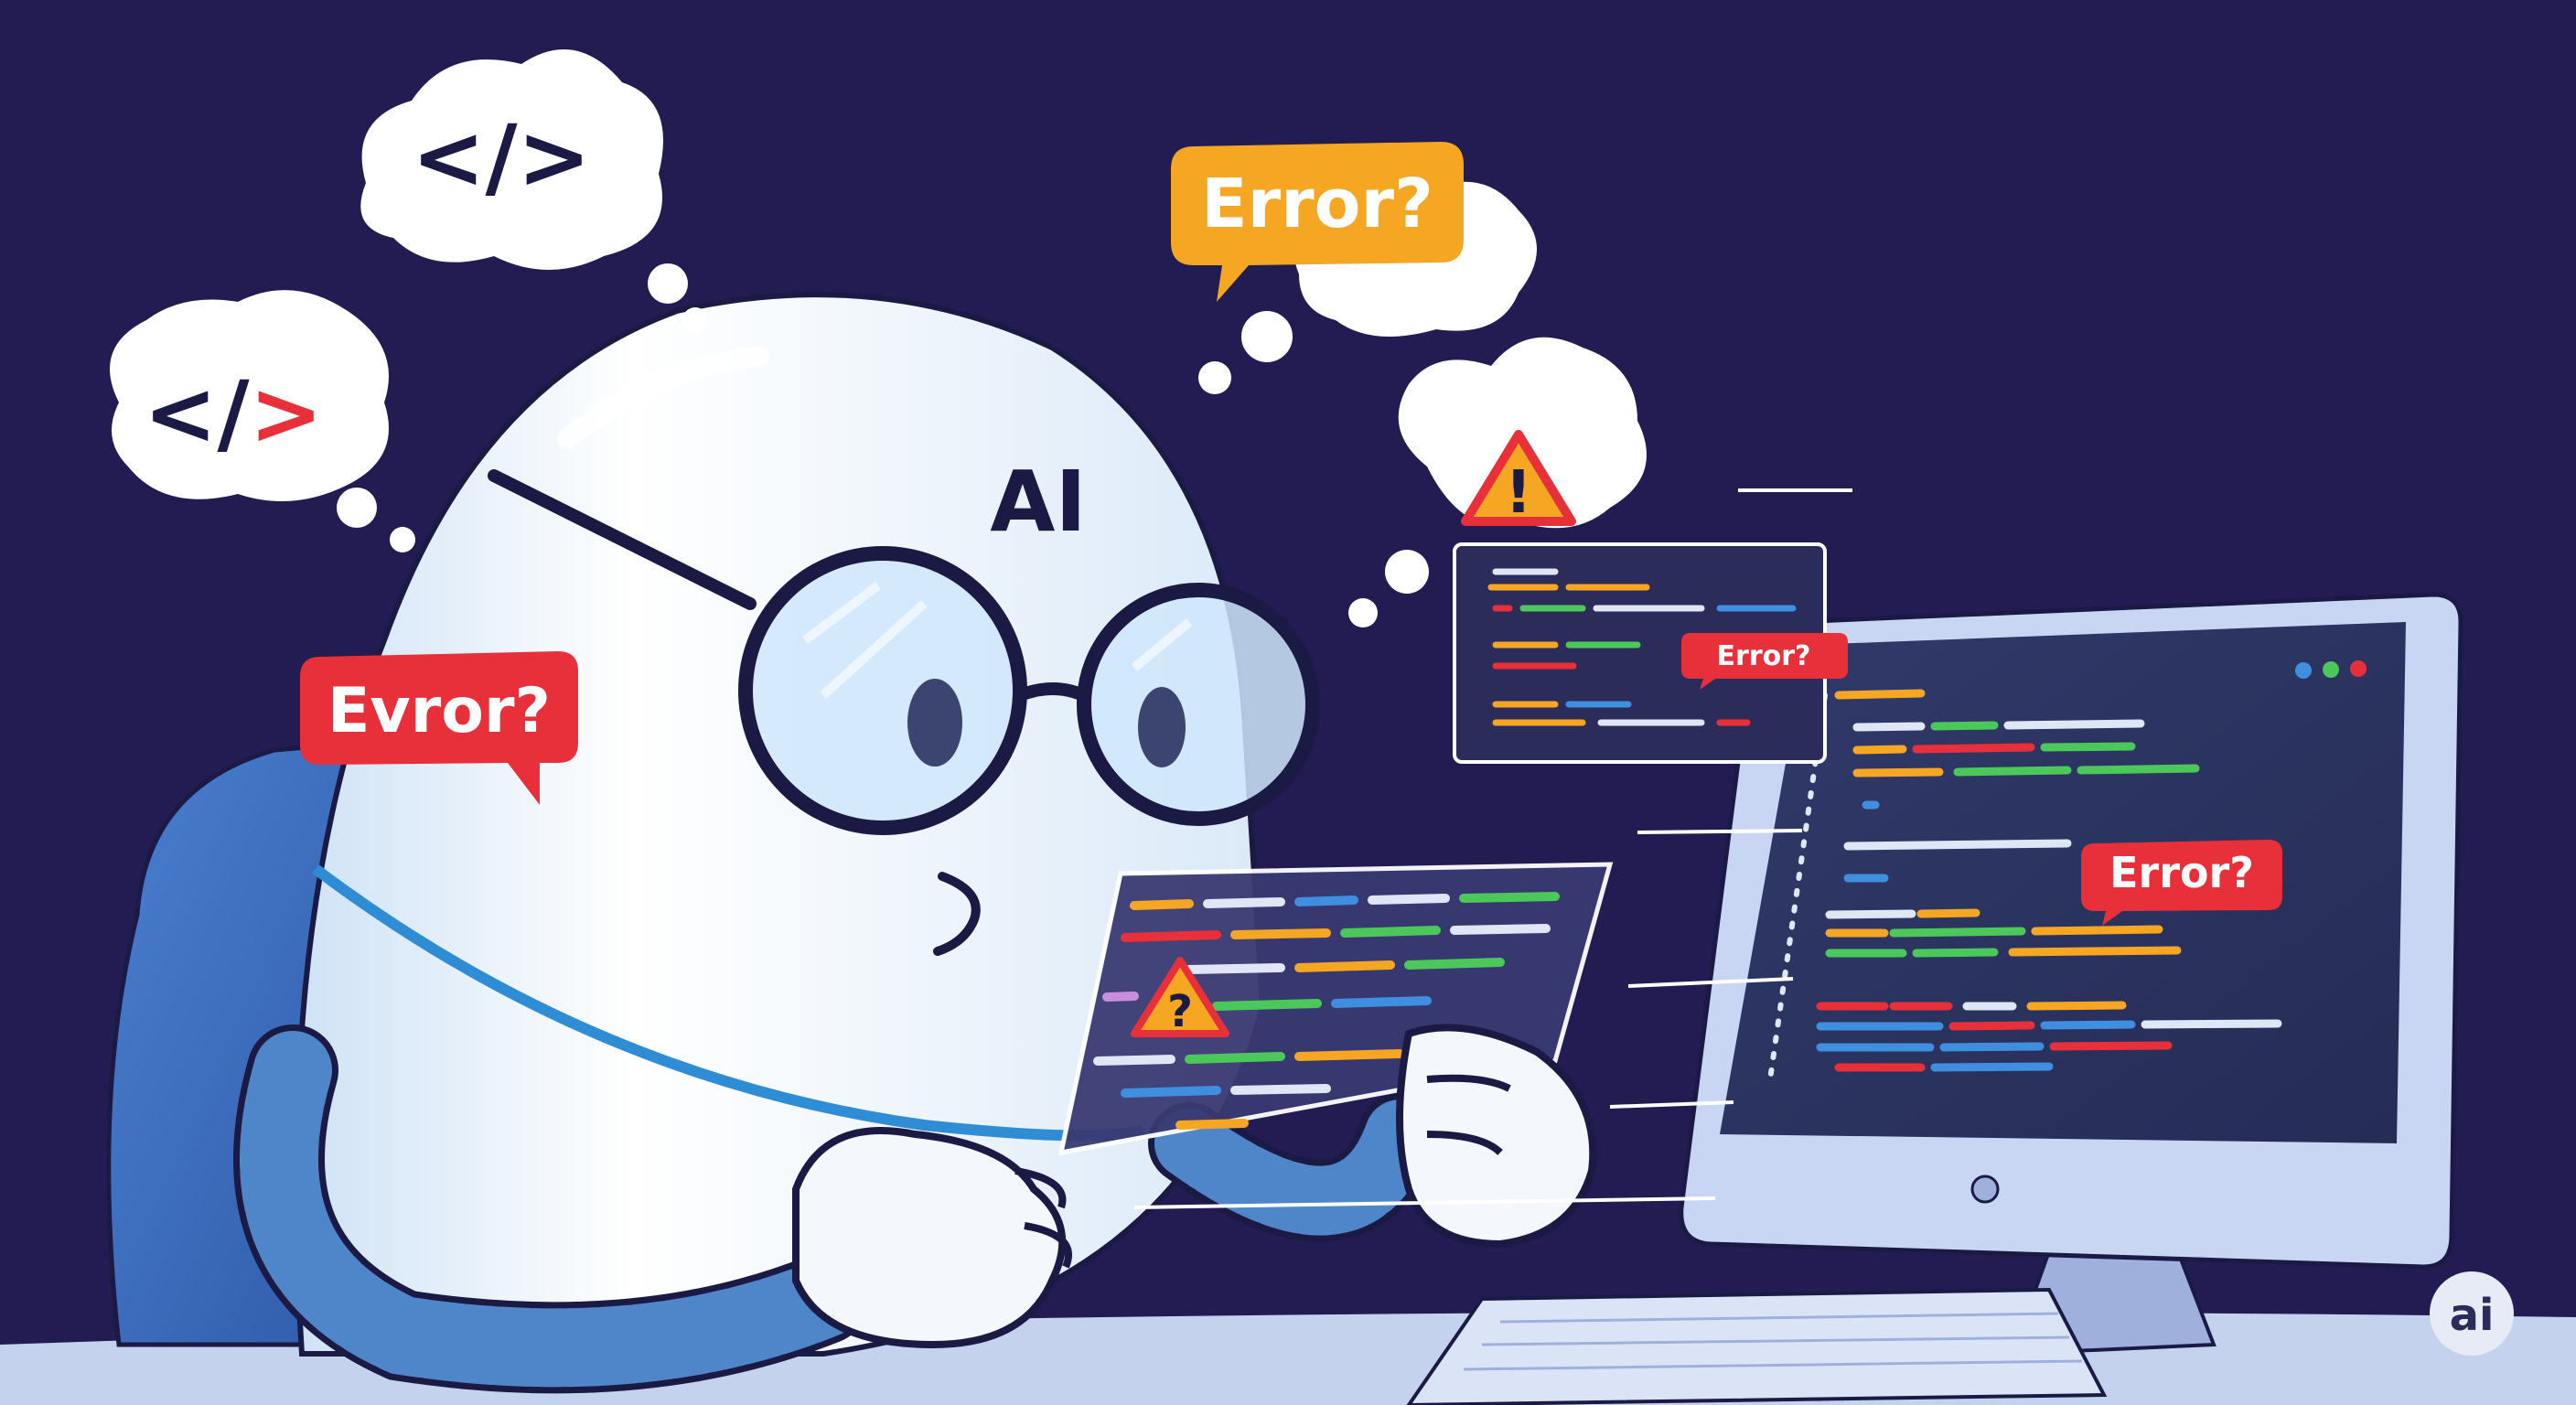  I want to click on eye-left, so click(934, 723).